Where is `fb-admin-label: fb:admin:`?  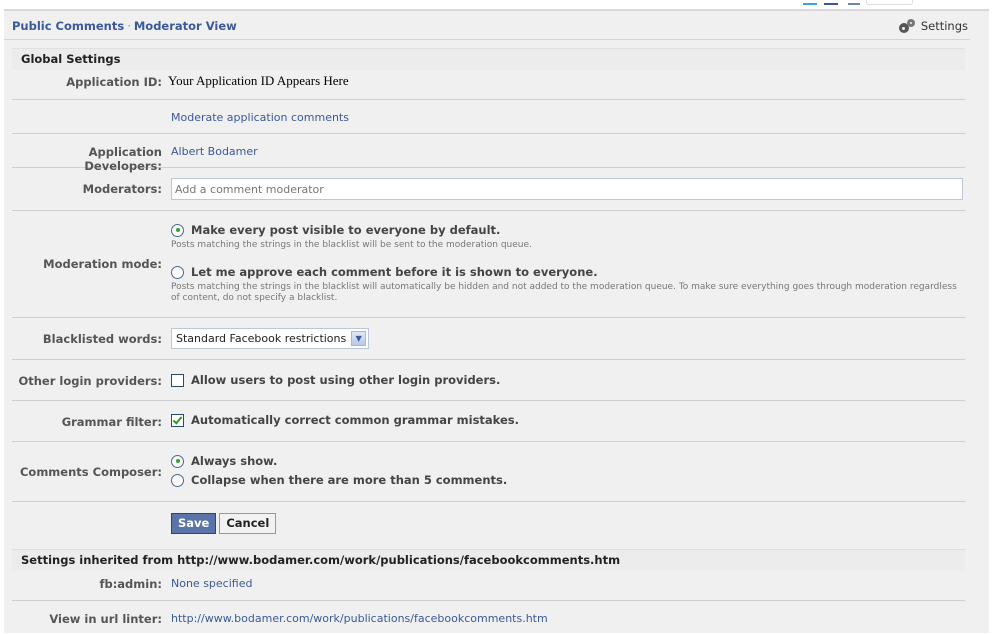
fb-admin-label: fb:admin: is located at coordinates (130, 584).